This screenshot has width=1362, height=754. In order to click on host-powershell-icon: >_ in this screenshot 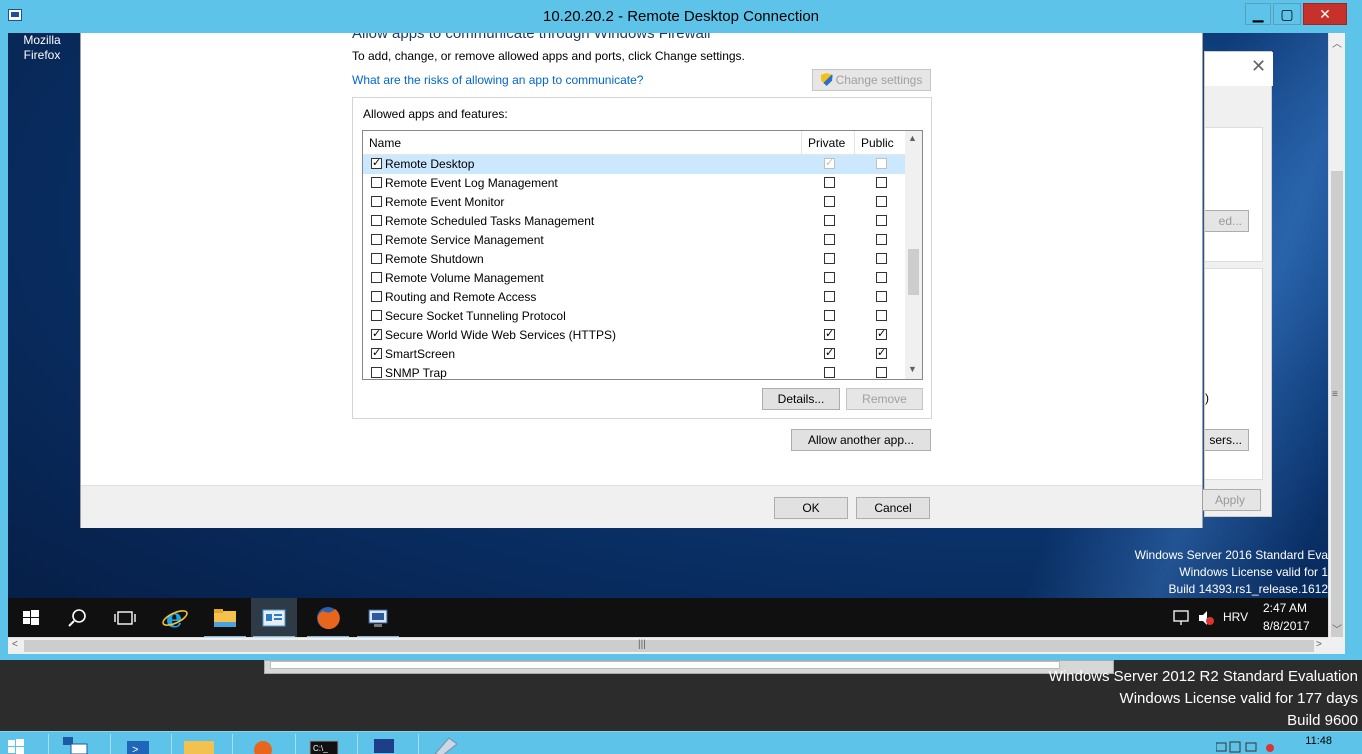, I will do `click(138, 744)`.